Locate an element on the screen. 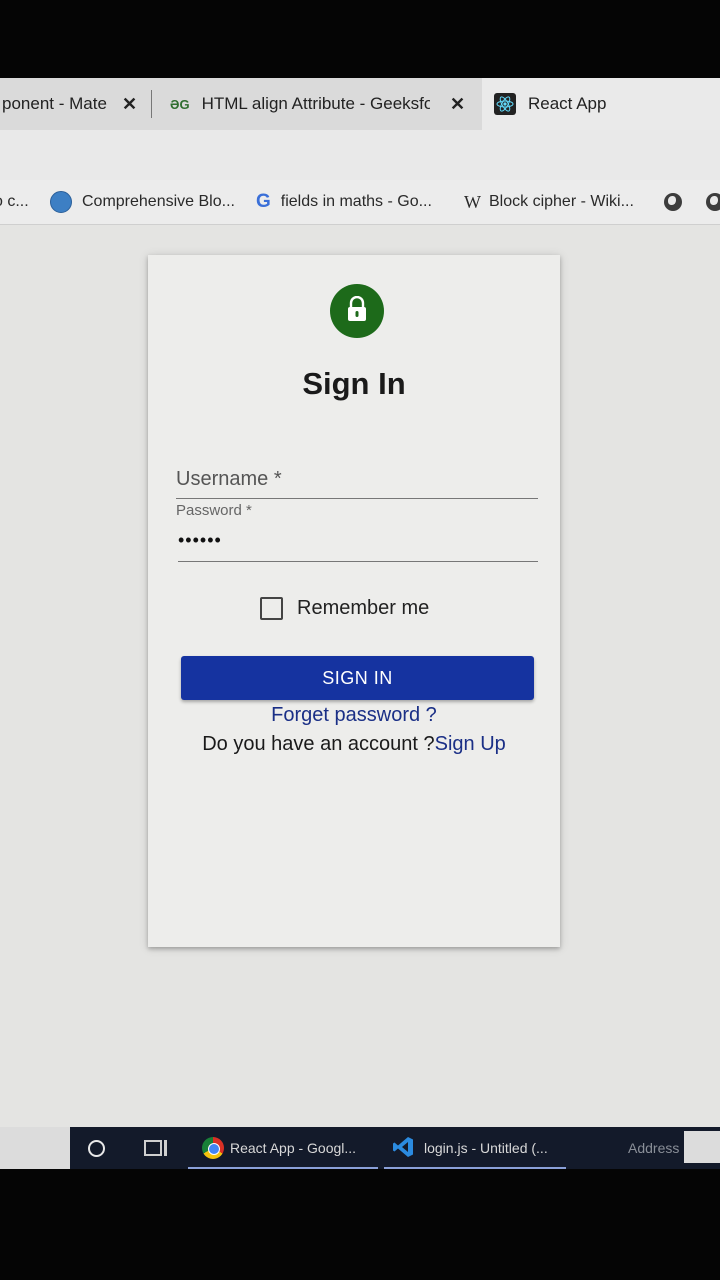  chrome-icon is located at coordinates (213, 1148).